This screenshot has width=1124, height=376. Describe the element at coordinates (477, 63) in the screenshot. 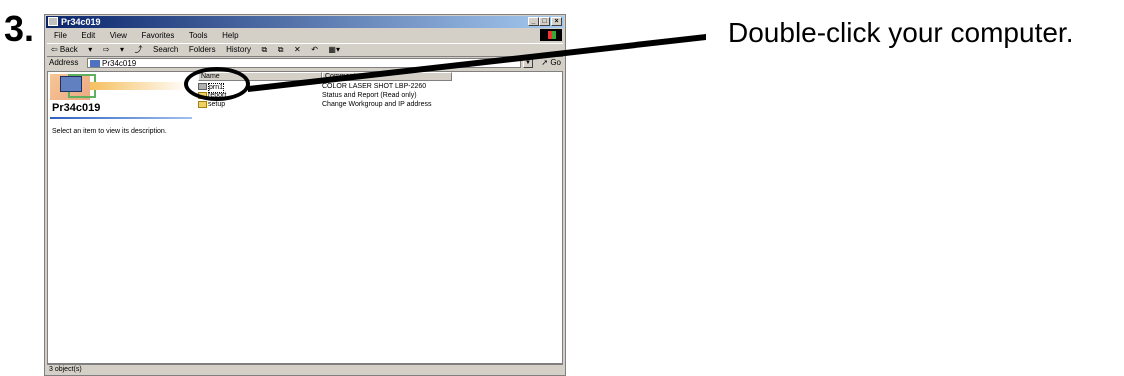

I see `callout-line` at that location.